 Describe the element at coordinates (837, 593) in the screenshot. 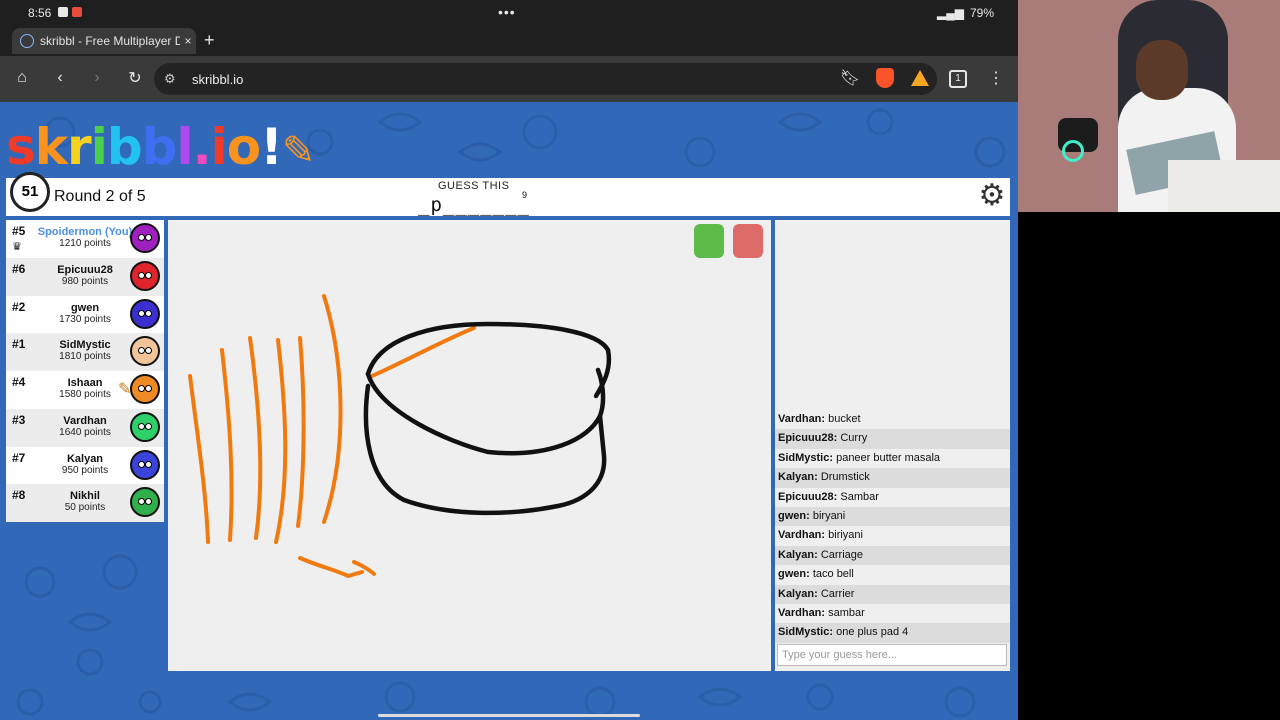

I see `chat-text: Carrier` at that location.